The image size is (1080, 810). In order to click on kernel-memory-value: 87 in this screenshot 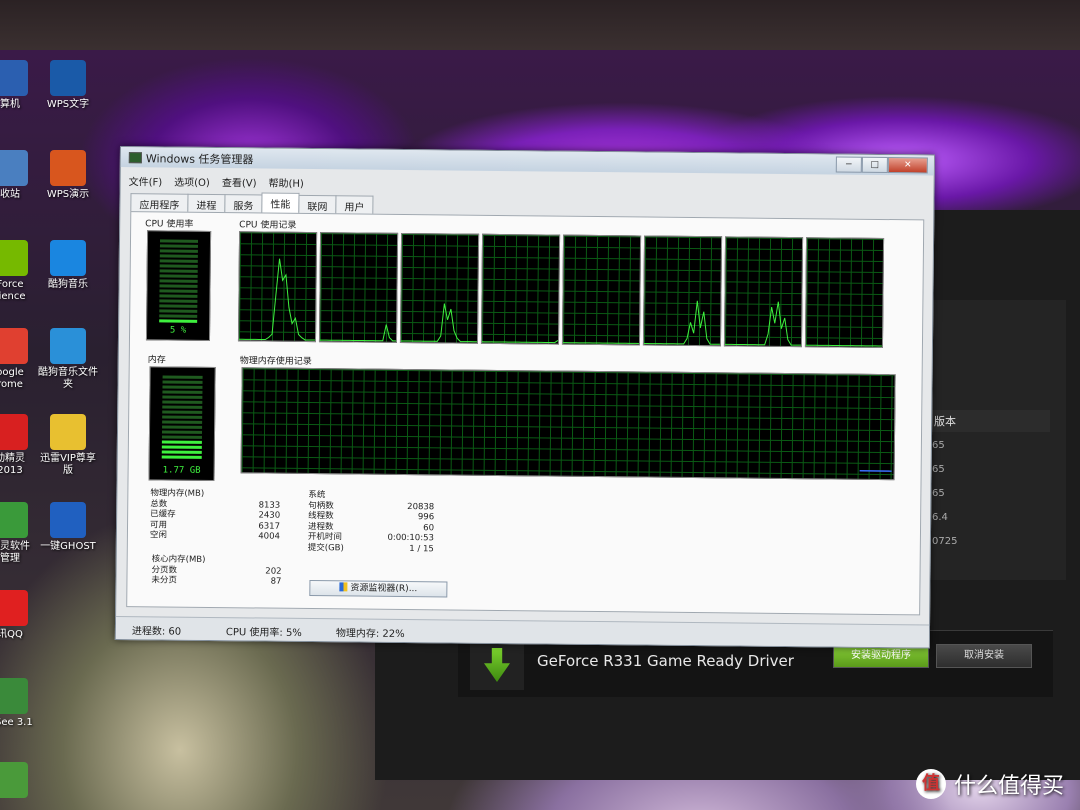, I will do `click(276, 581)`.